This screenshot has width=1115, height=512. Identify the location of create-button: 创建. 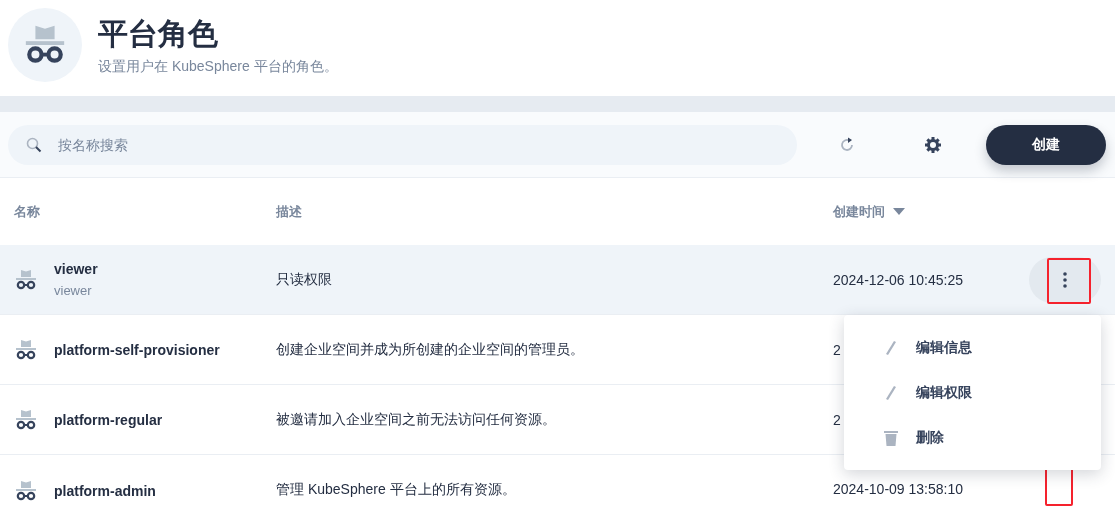
(1046, 144).